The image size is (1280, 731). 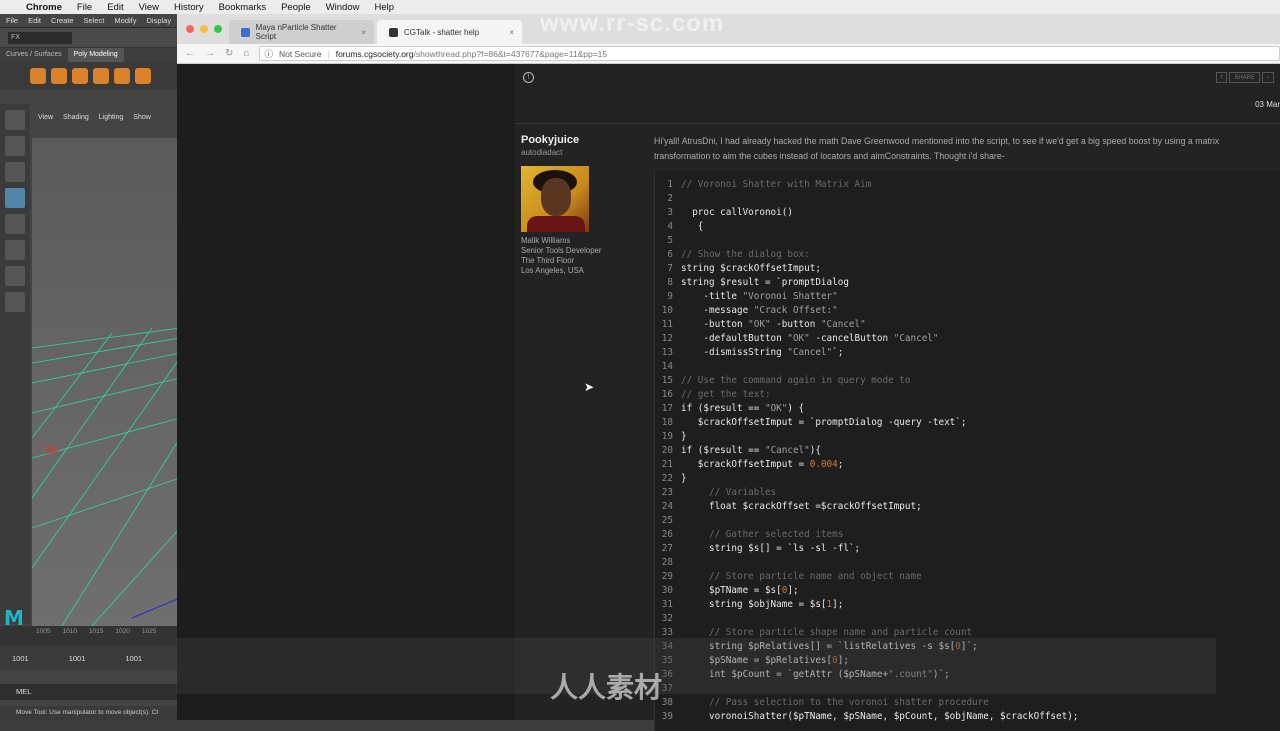 What do you see at coordinates (80, 76) in the screenshot?
I see `poly-cylinder-icon` at bounding box center [80, 76].